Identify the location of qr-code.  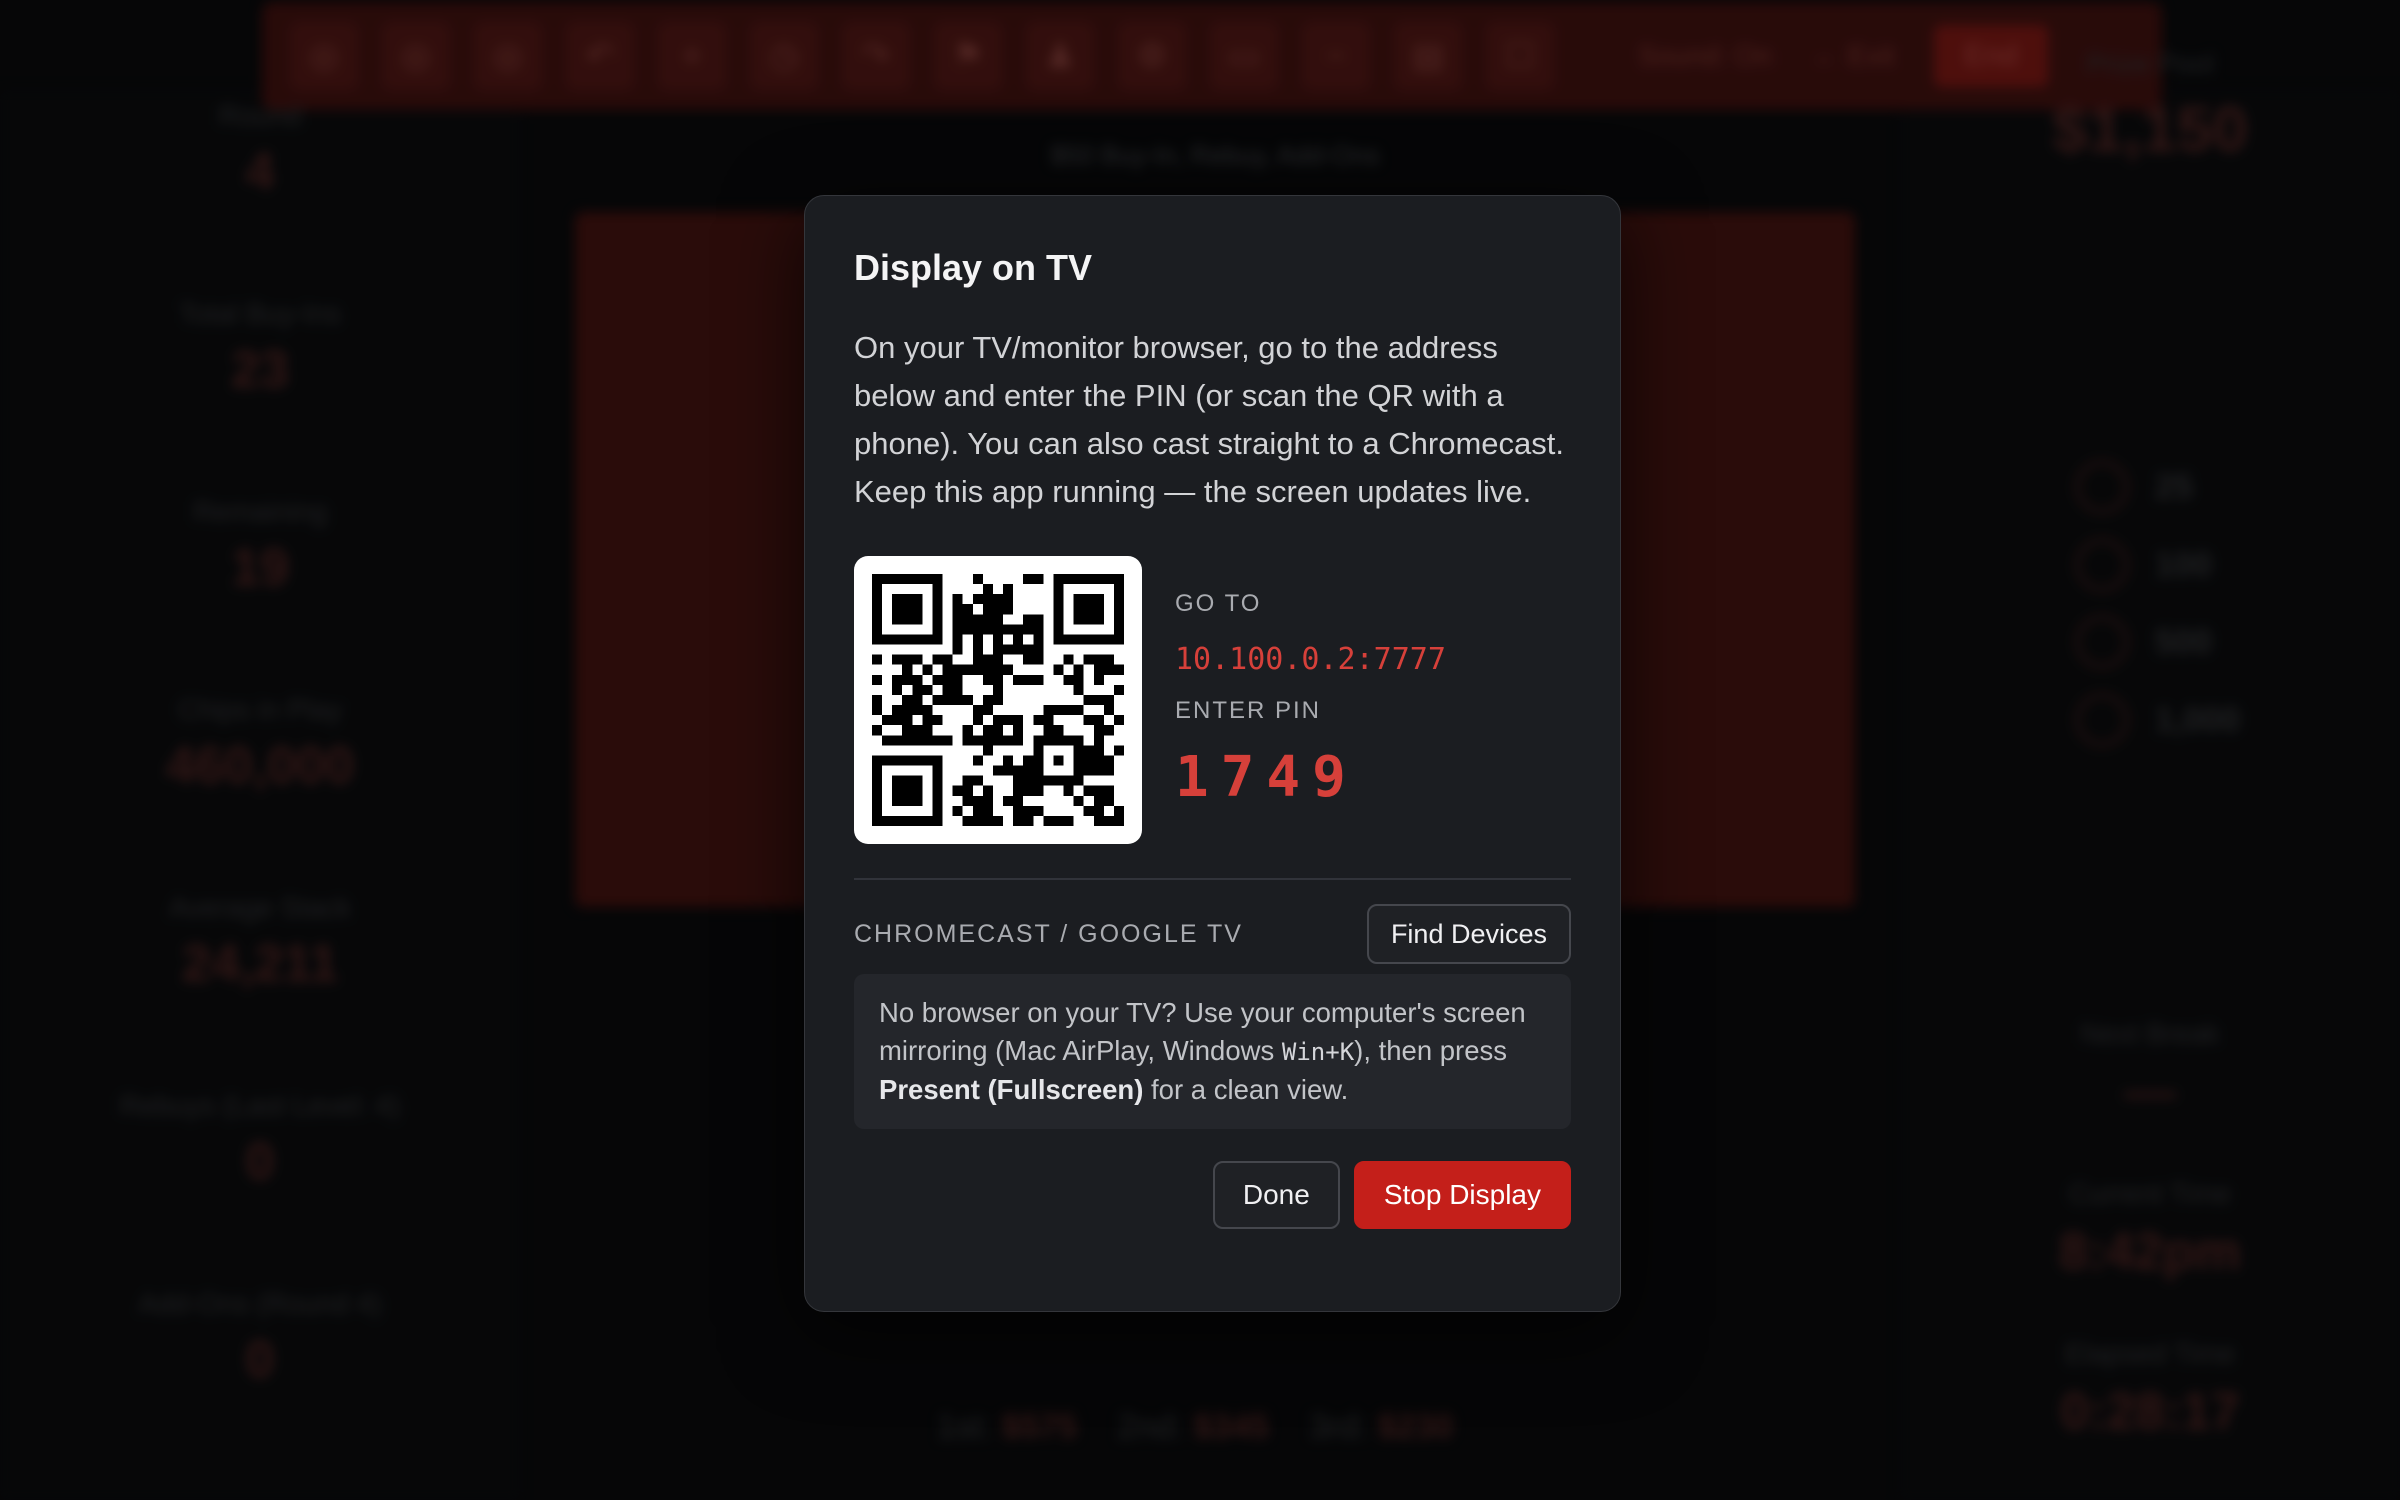
(998, 700).